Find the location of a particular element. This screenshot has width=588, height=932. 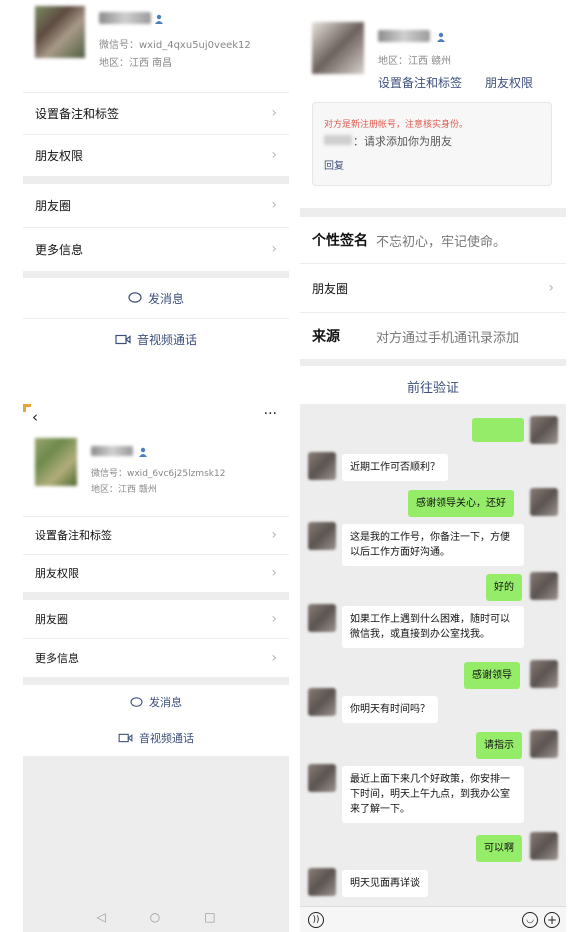

chat-bubble-in: 近期工作可否顺利？ is located at coordinates (395, 467).